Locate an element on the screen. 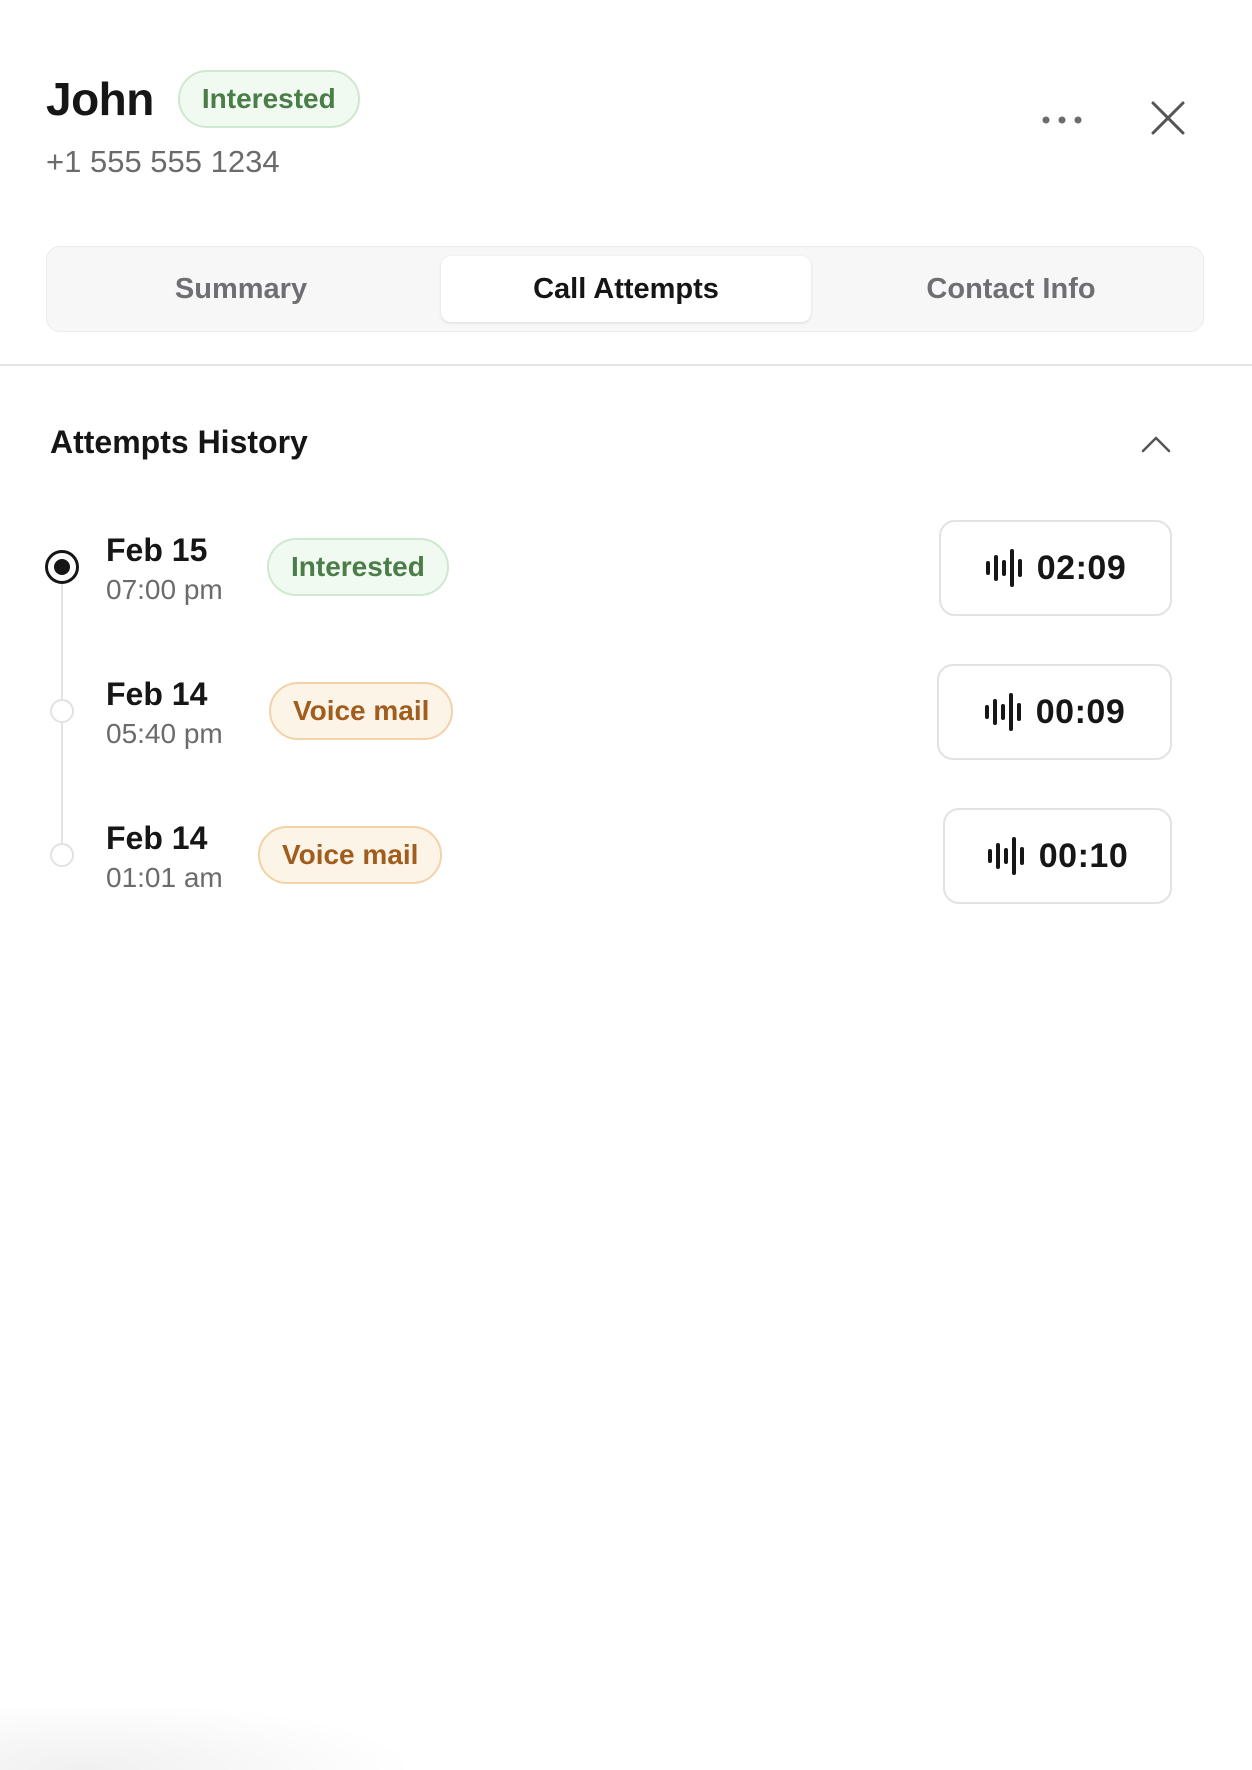 The image size is (1252, 1770). collapse-button is located at coordinates (1156, 444).